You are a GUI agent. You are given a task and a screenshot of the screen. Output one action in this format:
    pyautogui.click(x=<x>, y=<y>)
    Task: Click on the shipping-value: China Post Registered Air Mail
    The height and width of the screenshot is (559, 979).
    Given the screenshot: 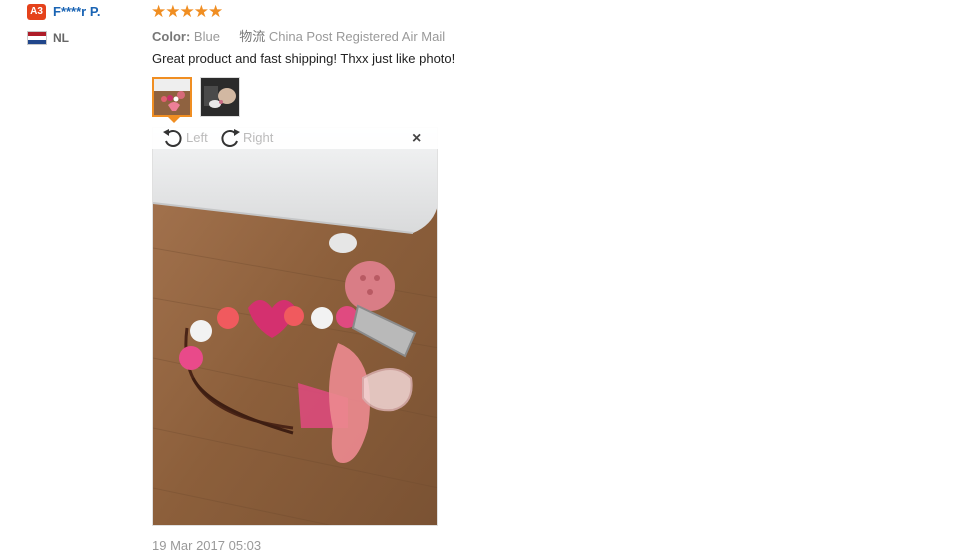 What is the action you would take?
    pyautogui.click(x=357, y=36)
    